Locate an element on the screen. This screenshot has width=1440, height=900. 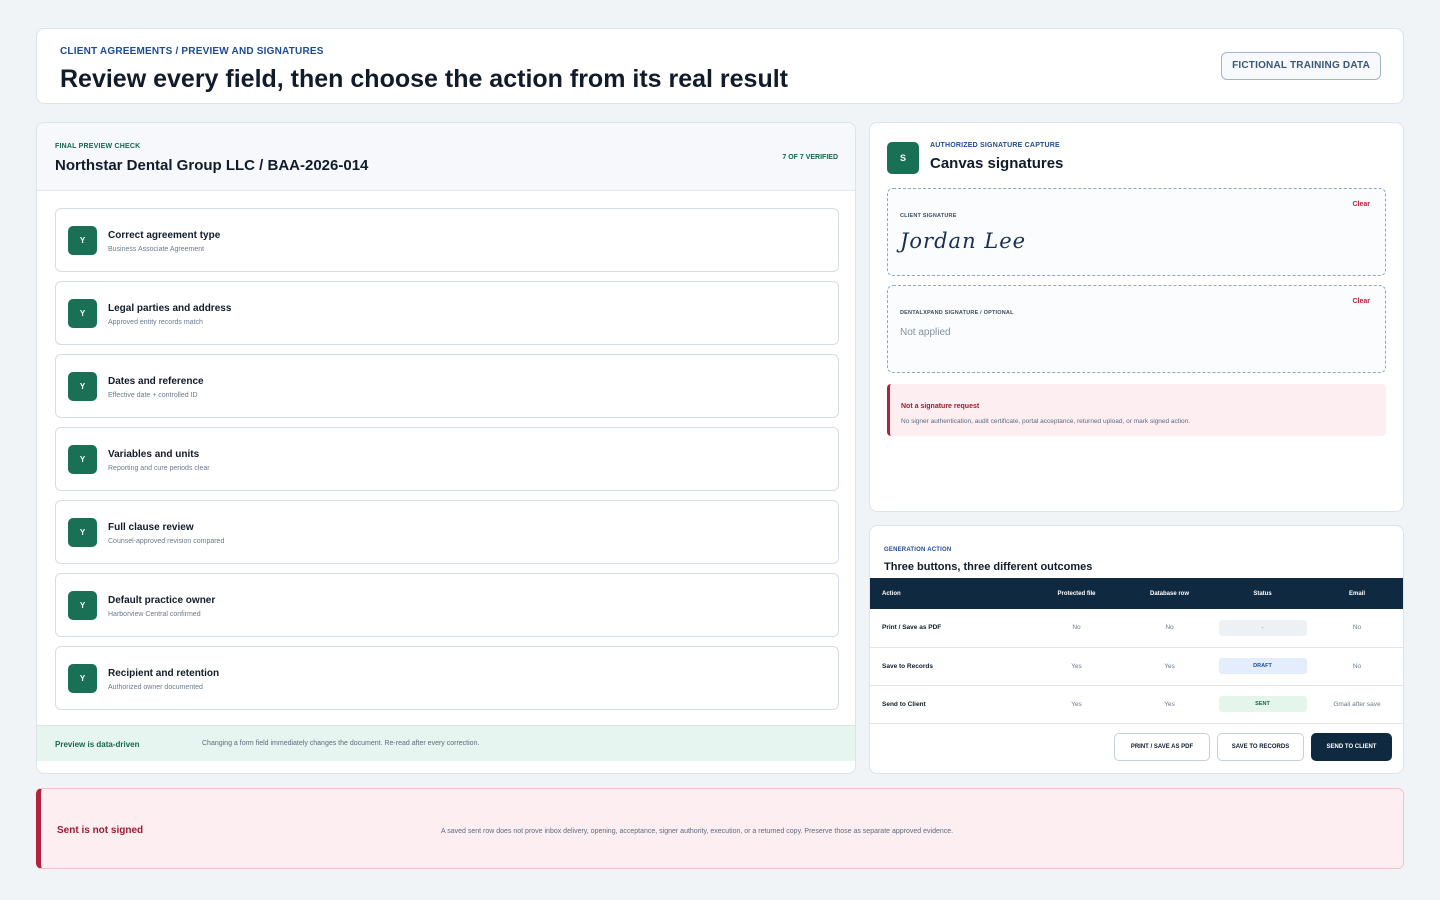
action-cell: Send to Client is located at coordinates (950, 704).